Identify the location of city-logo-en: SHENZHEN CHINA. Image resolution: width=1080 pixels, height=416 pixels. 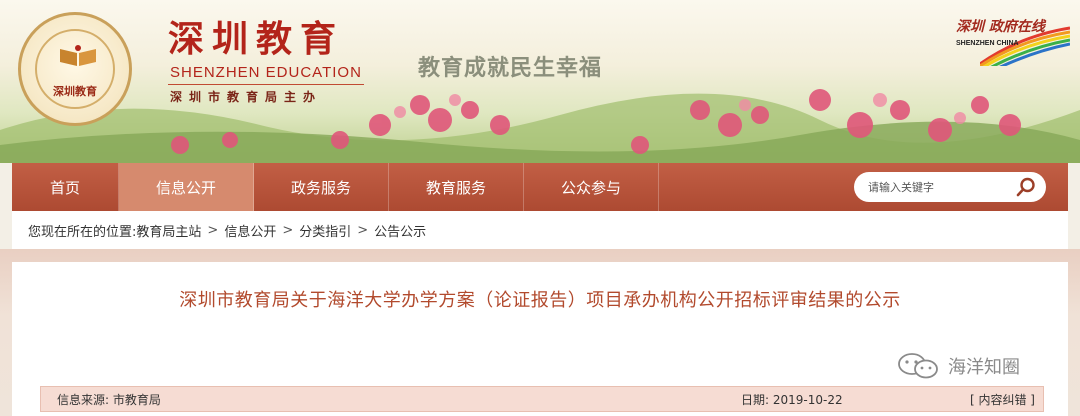
(987, 43).